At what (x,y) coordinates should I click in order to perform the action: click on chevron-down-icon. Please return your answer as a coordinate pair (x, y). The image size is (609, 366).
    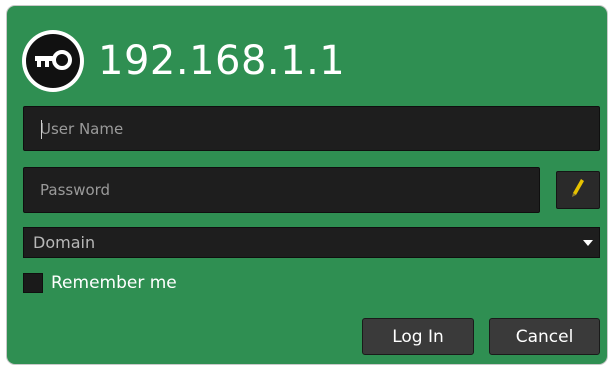
    Looking at the image, I should click on (588, 242).